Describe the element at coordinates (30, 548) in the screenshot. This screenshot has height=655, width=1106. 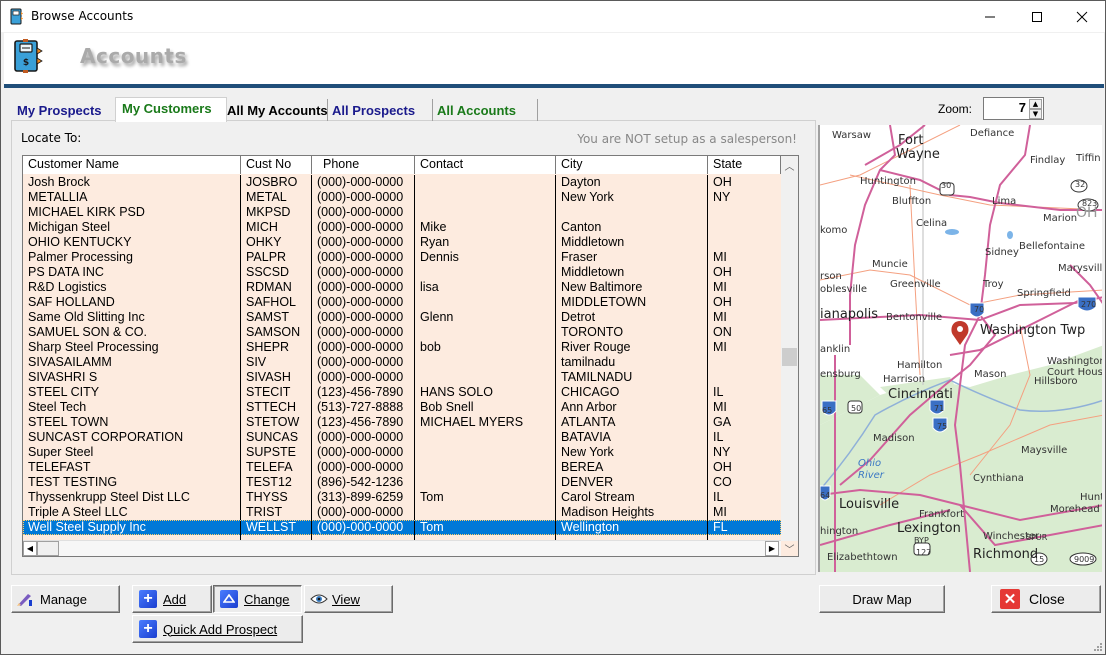
I see `scroll-left-button: ◀` at that location.